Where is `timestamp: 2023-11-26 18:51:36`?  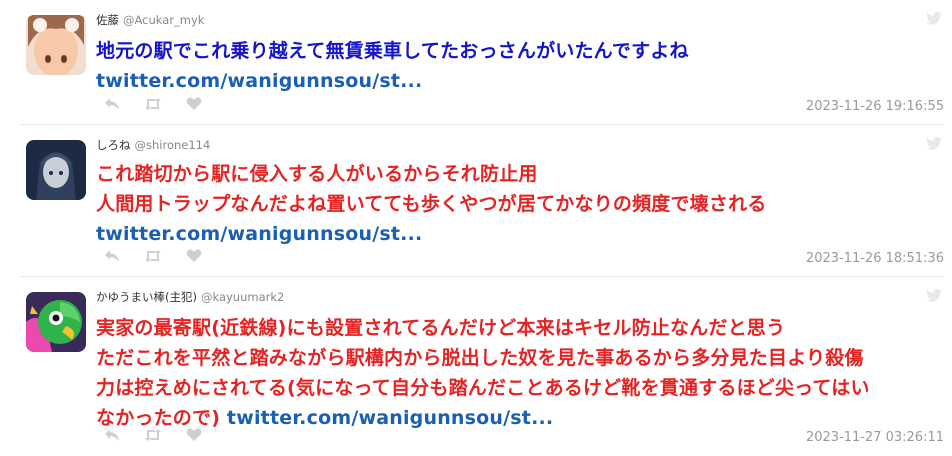 timestamp: 2023-11-26 18:51:36 is located at coordinates (875, 258).